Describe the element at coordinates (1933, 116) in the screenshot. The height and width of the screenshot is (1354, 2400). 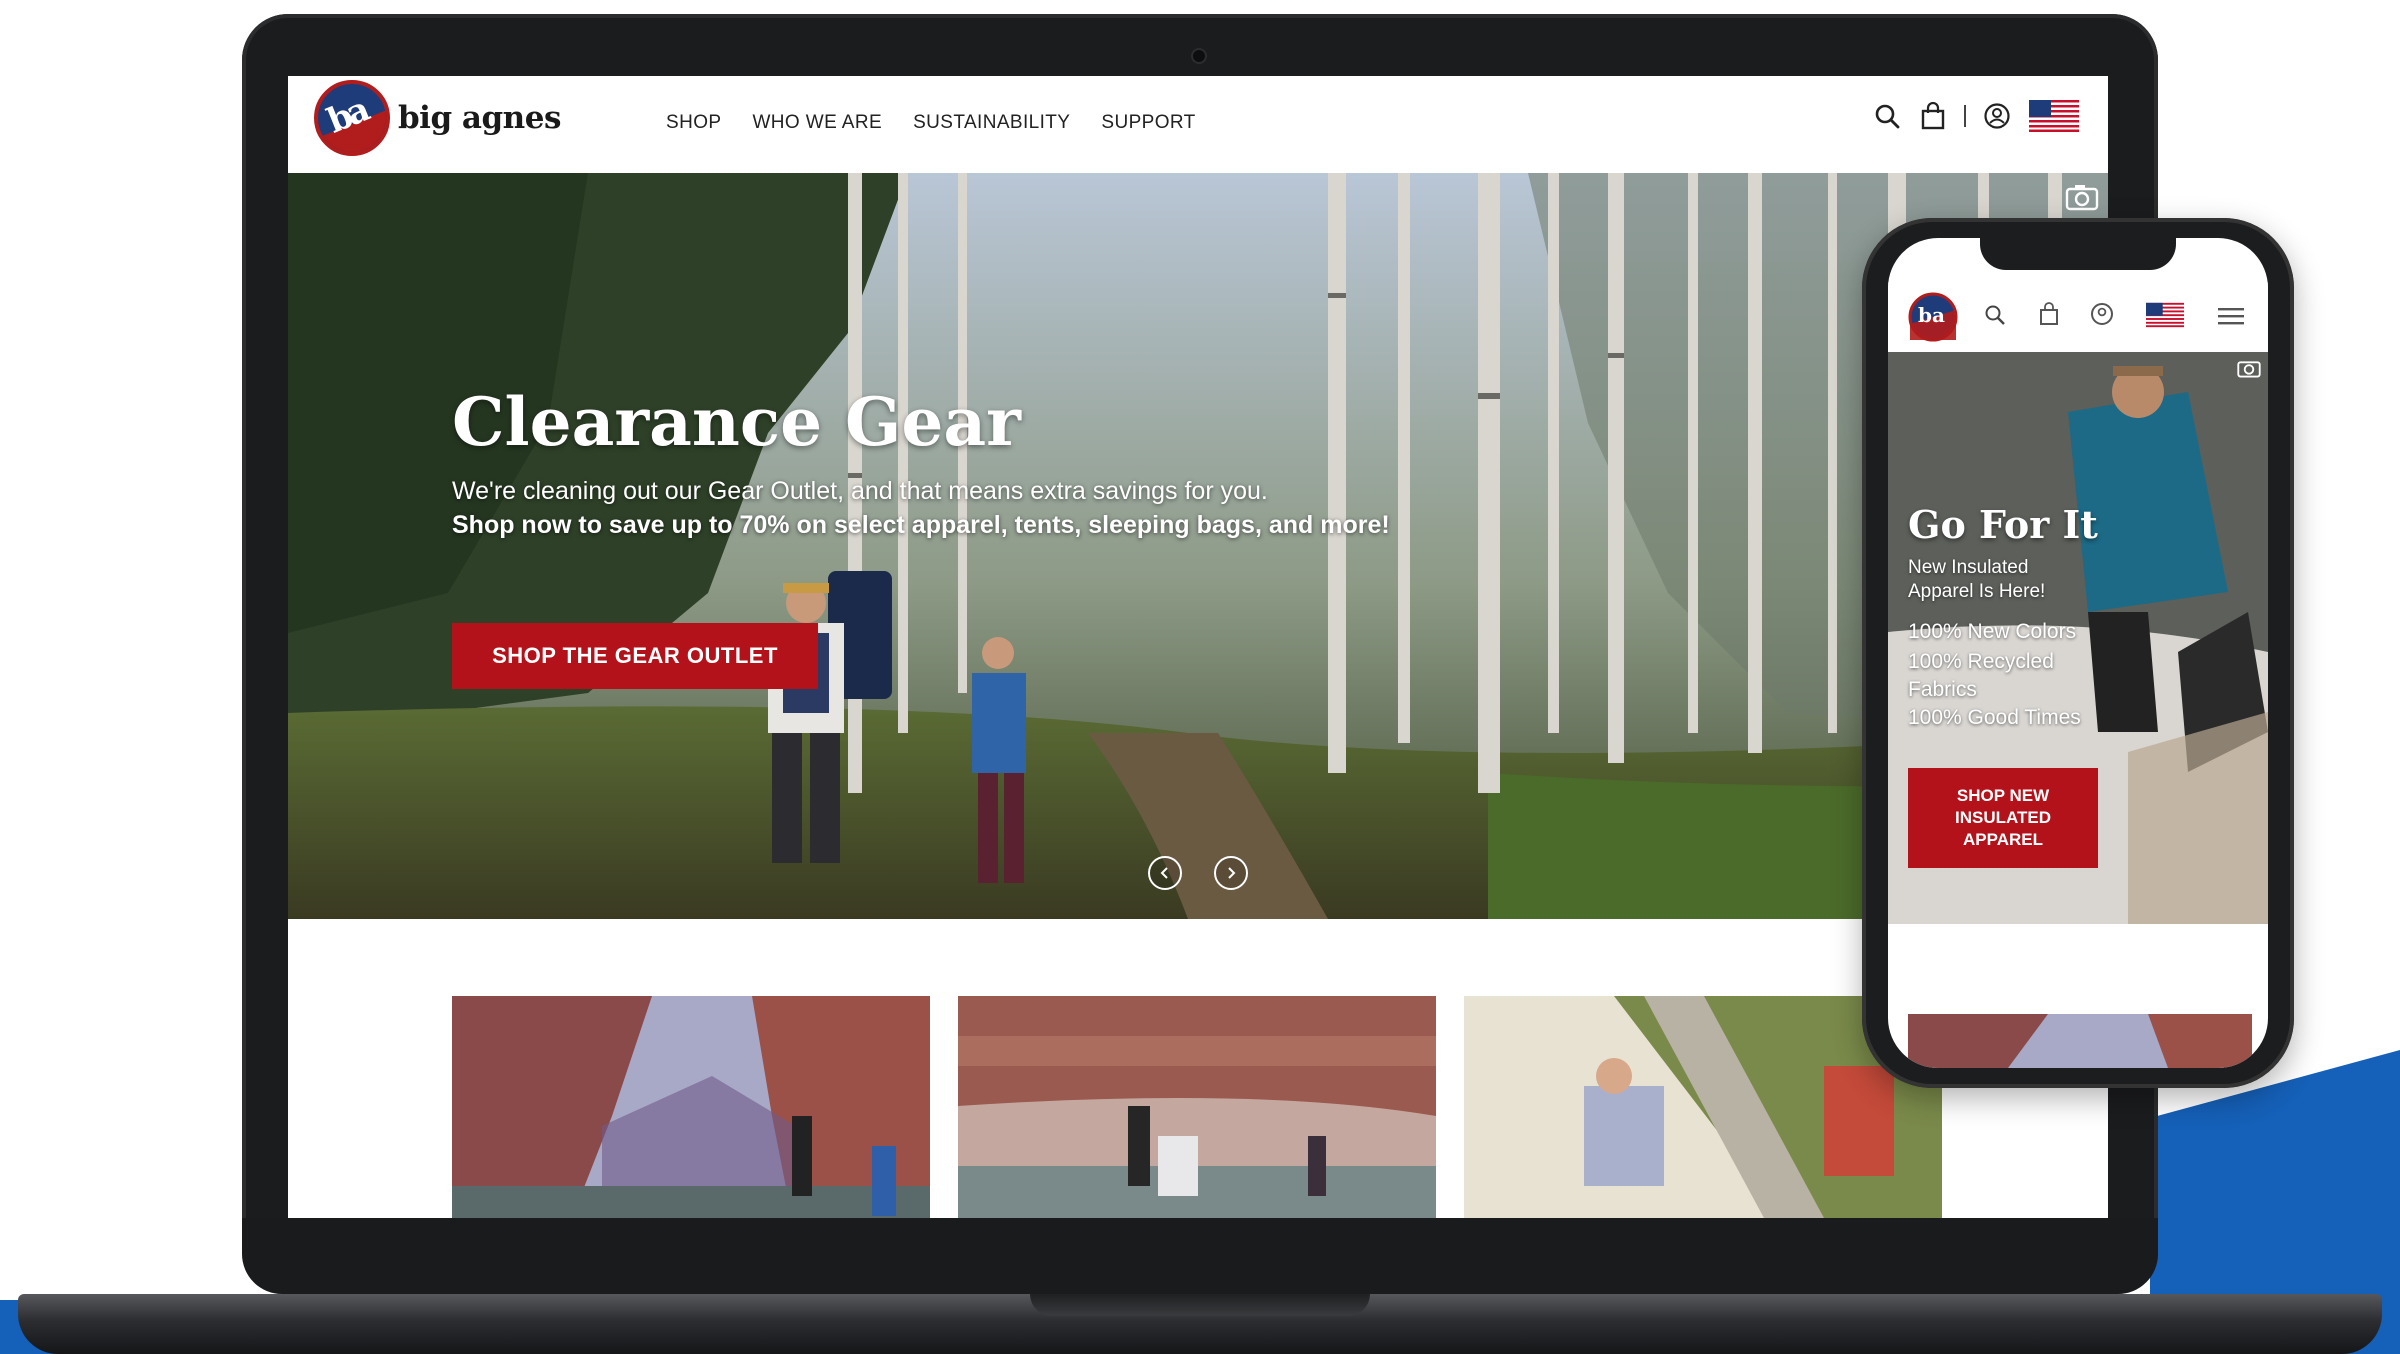
I see `shopping-bag-icon` at that location.